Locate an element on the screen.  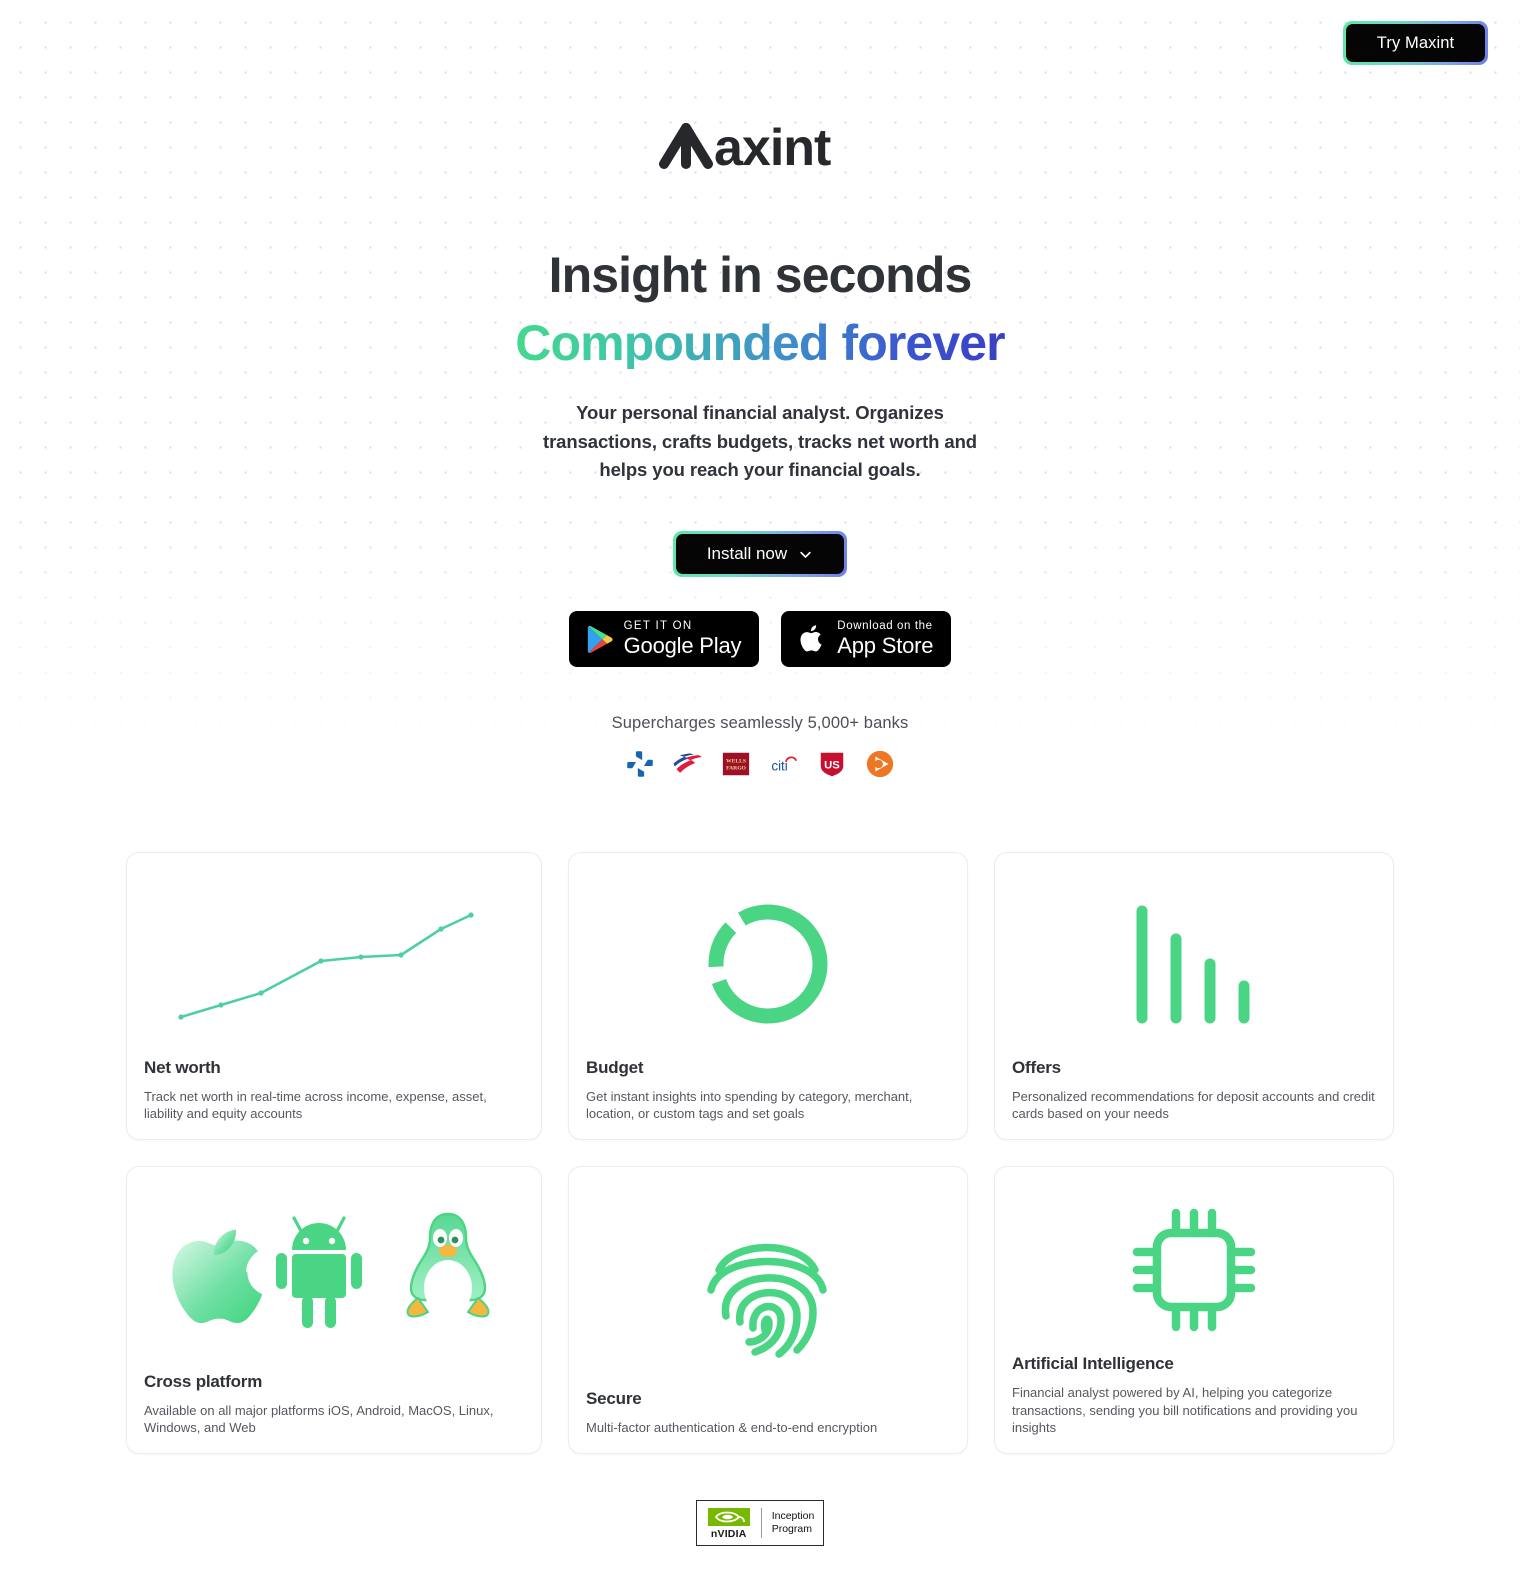
nvidia-wordmark: nVIDIA is located at coordinates (728, 1533).